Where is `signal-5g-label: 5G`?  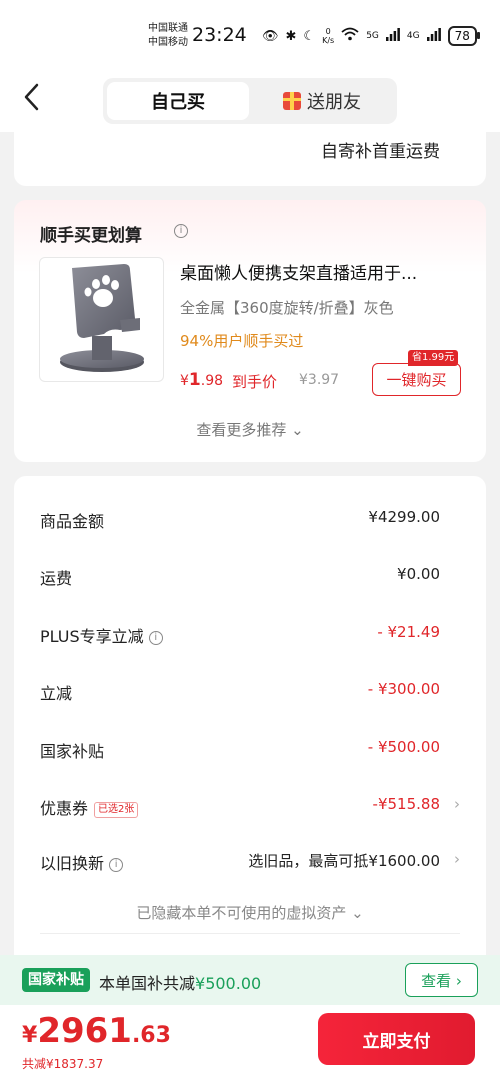 signal-5g-label: 5G is located at coordinates (372, 36).